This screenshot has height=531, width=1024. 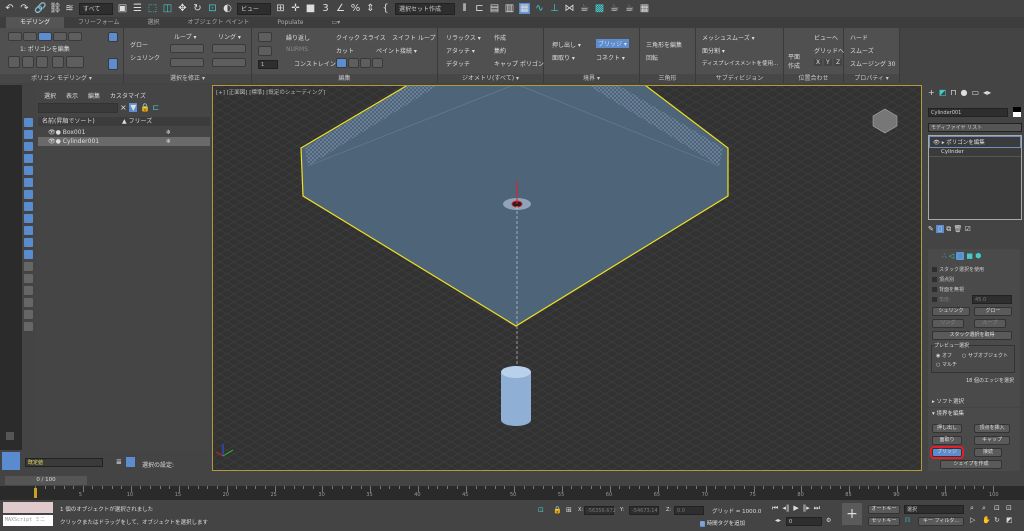 I want to click on explorer-menu-edit: 編集, so click(x=94, y=95).